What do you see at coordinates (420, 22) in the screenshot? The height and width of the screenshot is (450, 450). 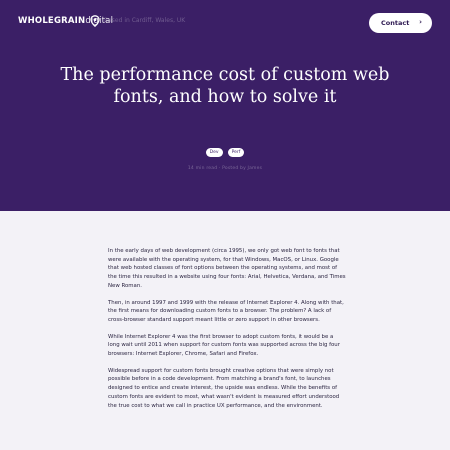 I see `chevron-right-icon: ›` at bounding box center [420, 22].